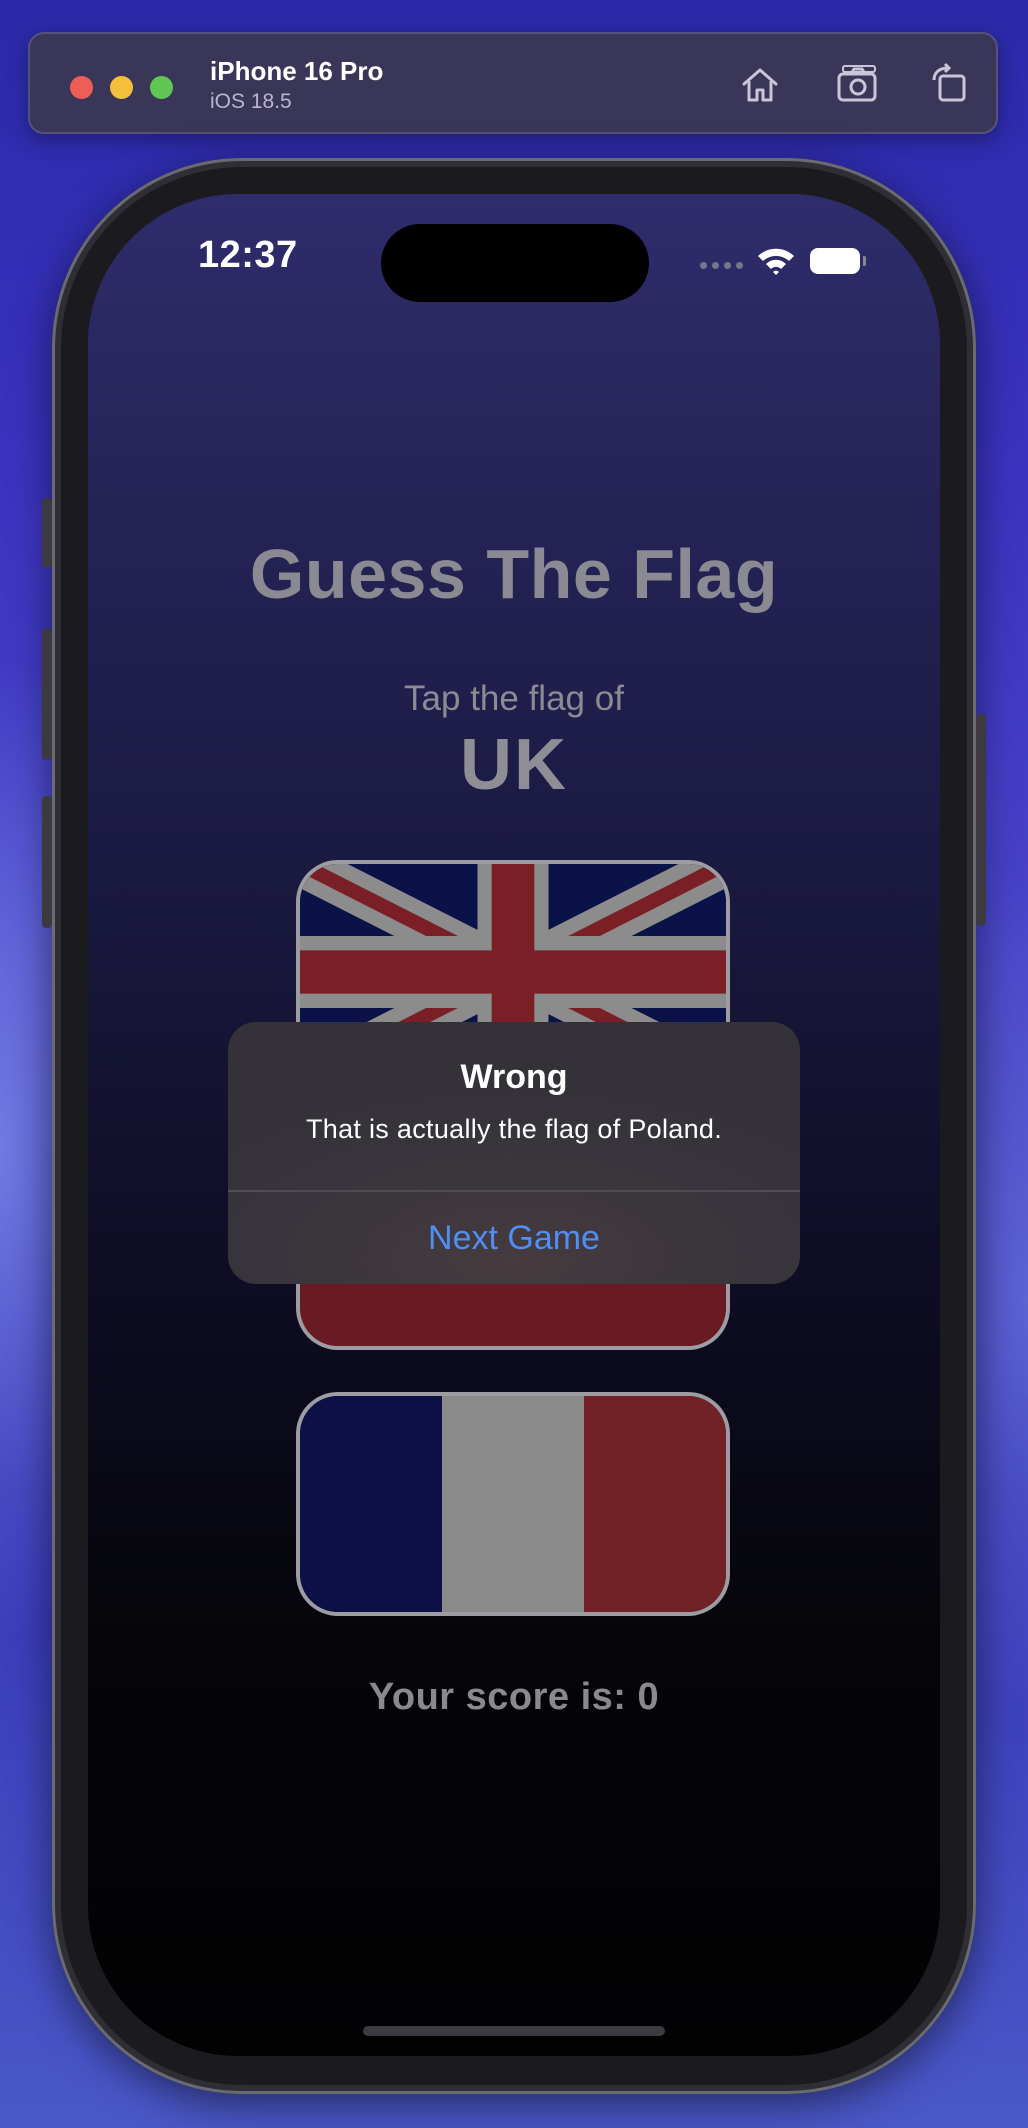  What do you see at coordinates (721, 265) in the screenshot?
I see `cellular-signal-icon` at bounding box center [721, 265].